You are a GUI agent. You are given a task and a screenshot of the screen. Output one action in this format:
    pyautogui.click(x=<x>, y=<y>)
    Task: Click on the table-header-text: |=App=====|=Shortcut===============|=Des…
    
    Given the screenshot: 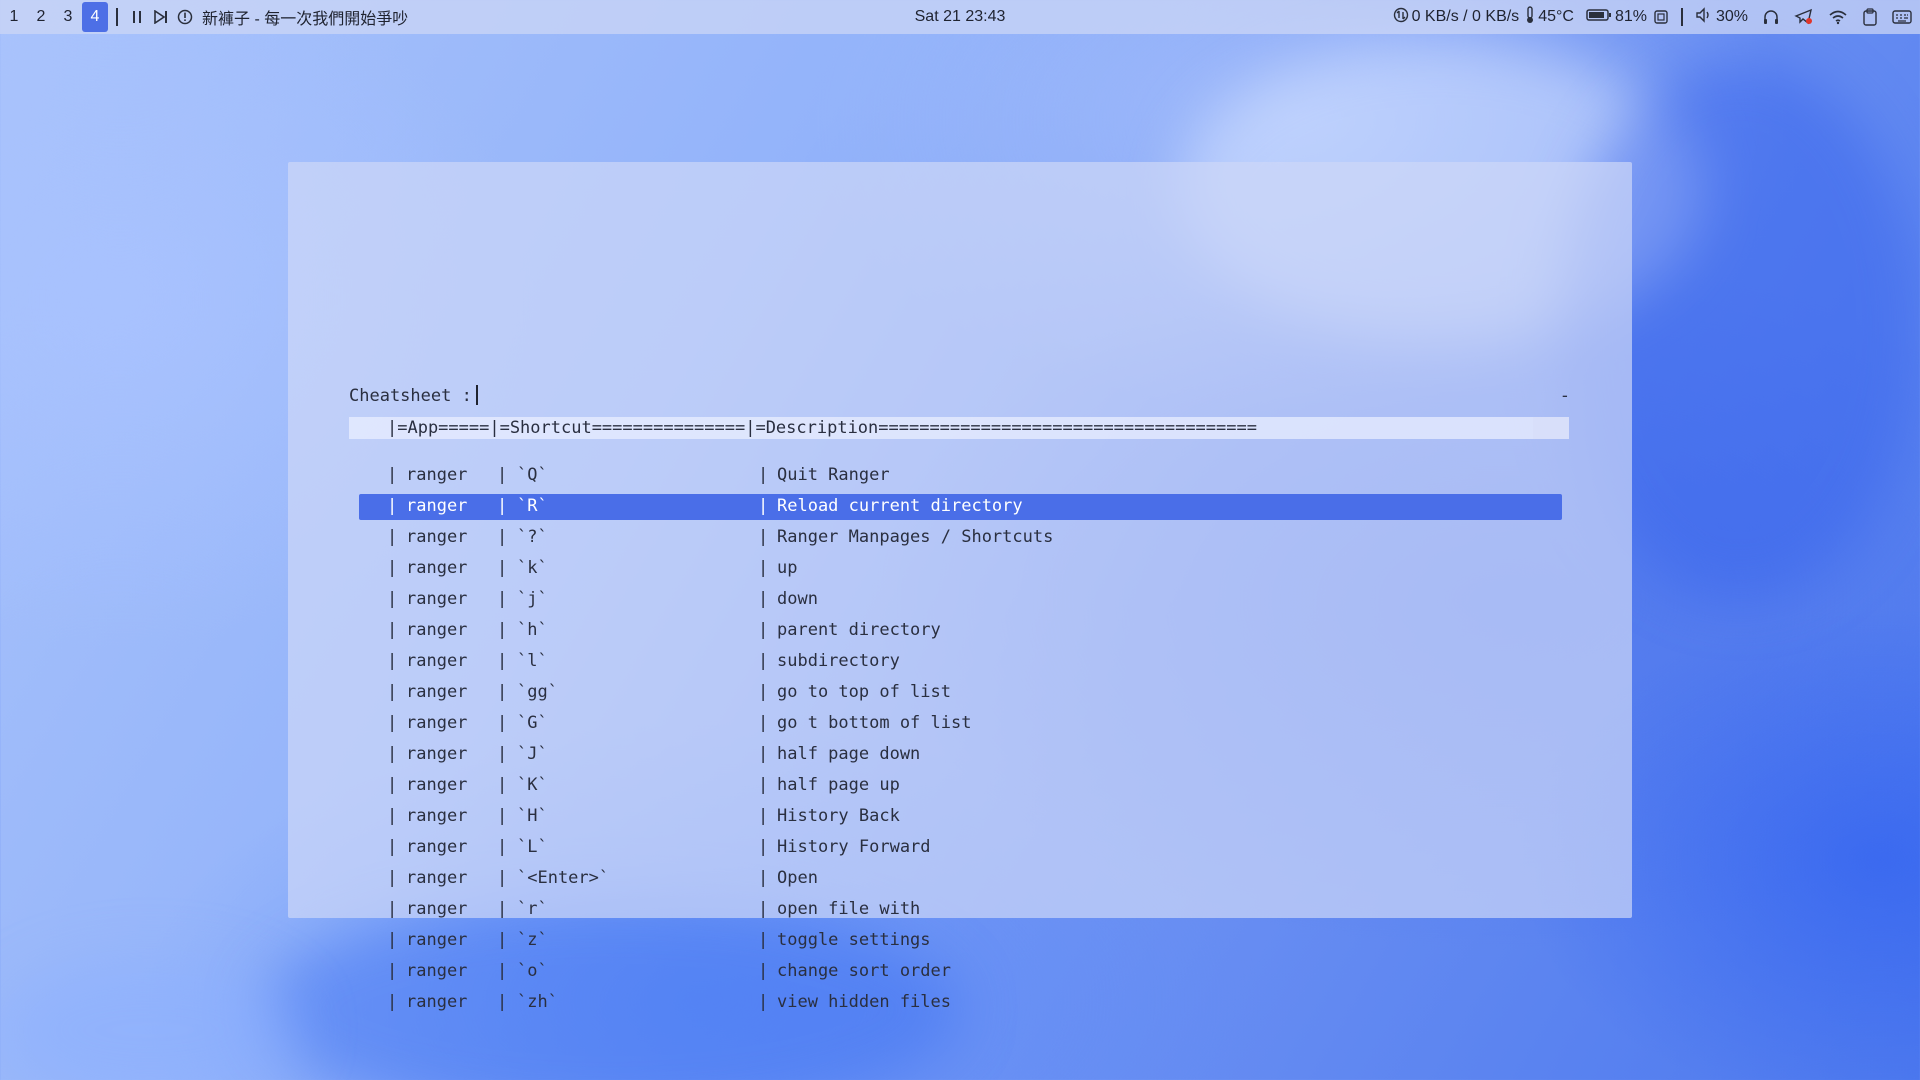 What is the action you would take?
    pyautogui.click(x=822, y=428)
    